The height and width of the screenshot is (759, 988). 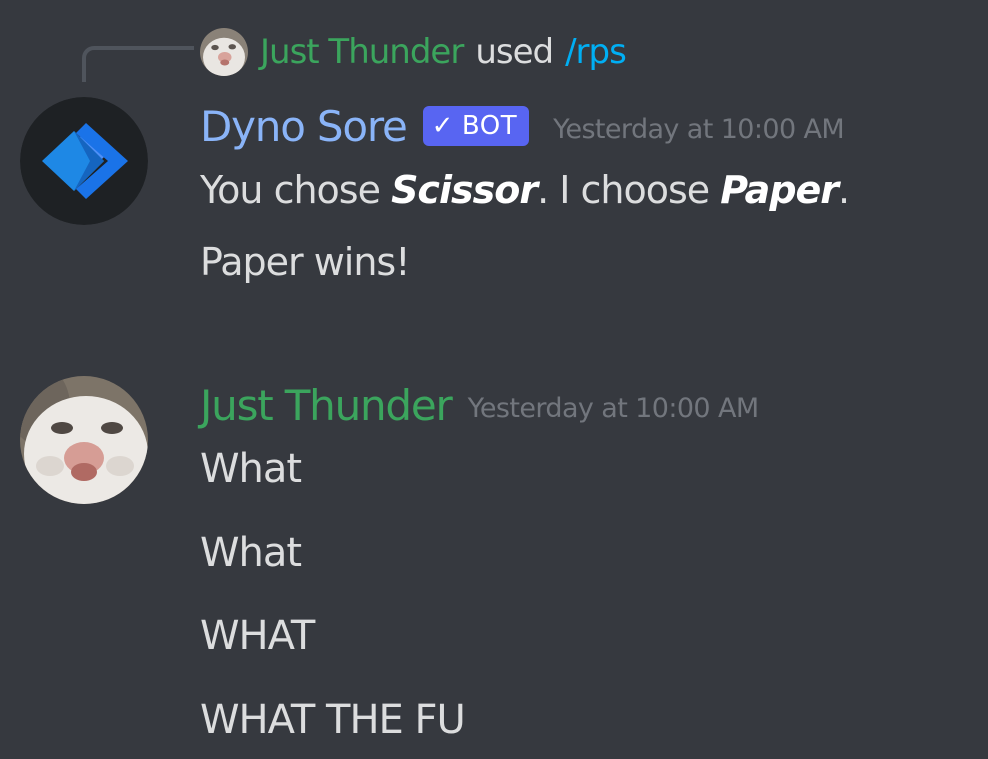 I want to click on user-avatar, so click(x=84, y=440).